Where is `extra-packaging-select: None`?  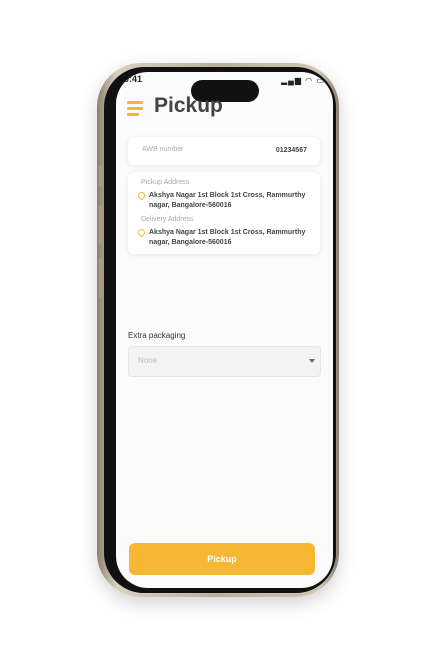 extra-packaging-select: None is located at coordinates (224, 361).